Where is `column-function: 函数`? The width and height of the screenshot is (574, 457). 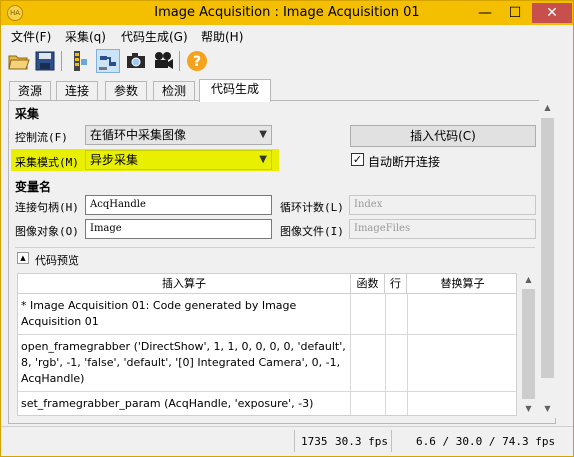 column-function: 函数 is located at coordinates (368, 284).